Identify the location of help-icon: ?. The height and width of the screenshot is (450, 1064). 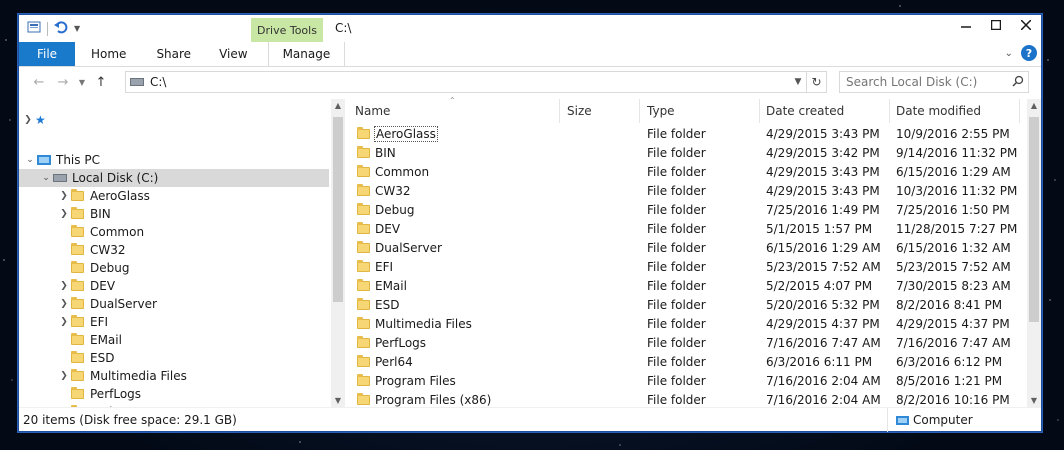
(1029, 53).